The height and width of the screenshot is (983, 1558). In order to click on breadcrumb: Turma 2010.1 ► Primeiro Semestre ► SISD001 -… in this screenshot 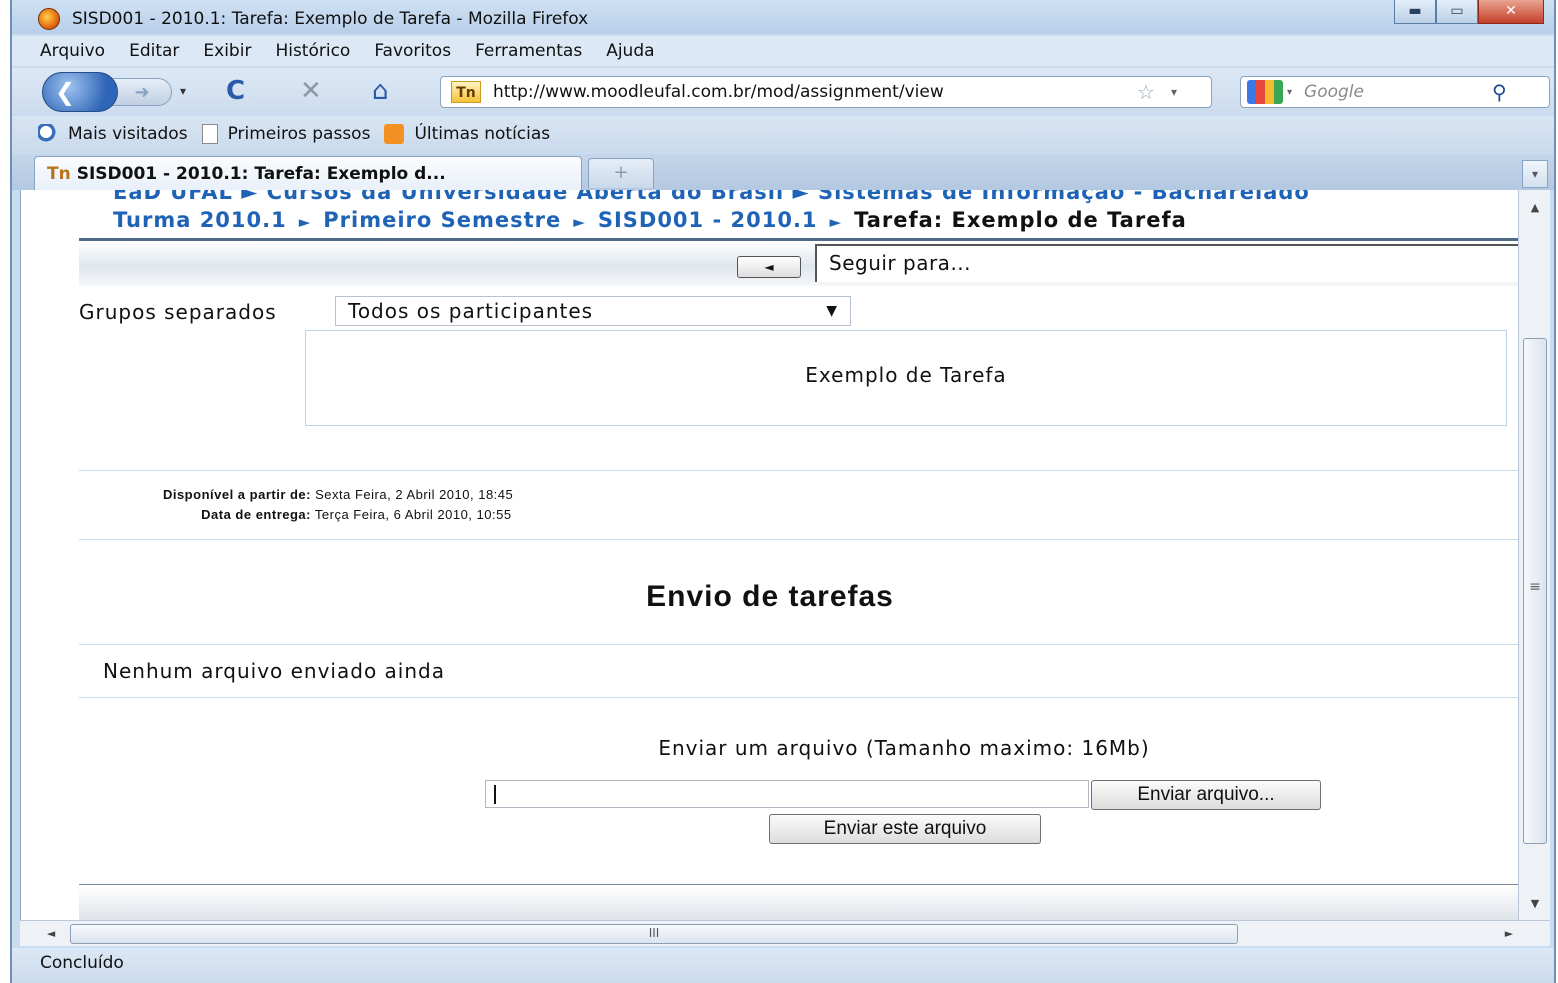, I will do `click(650, 220)`.